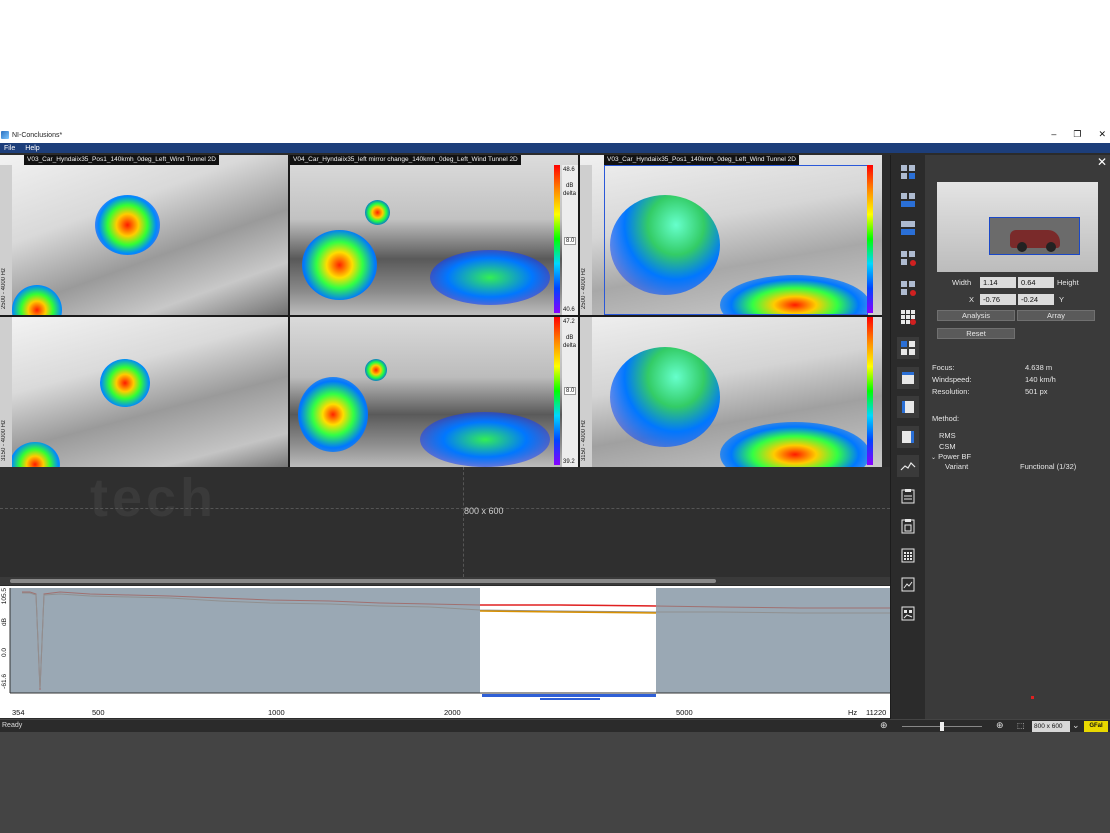 This screenshot has width=1110, height=833. Describe the element at coordinates (884, 725) in the screenshot. I see `zoom-icon: ⊕` at that location.